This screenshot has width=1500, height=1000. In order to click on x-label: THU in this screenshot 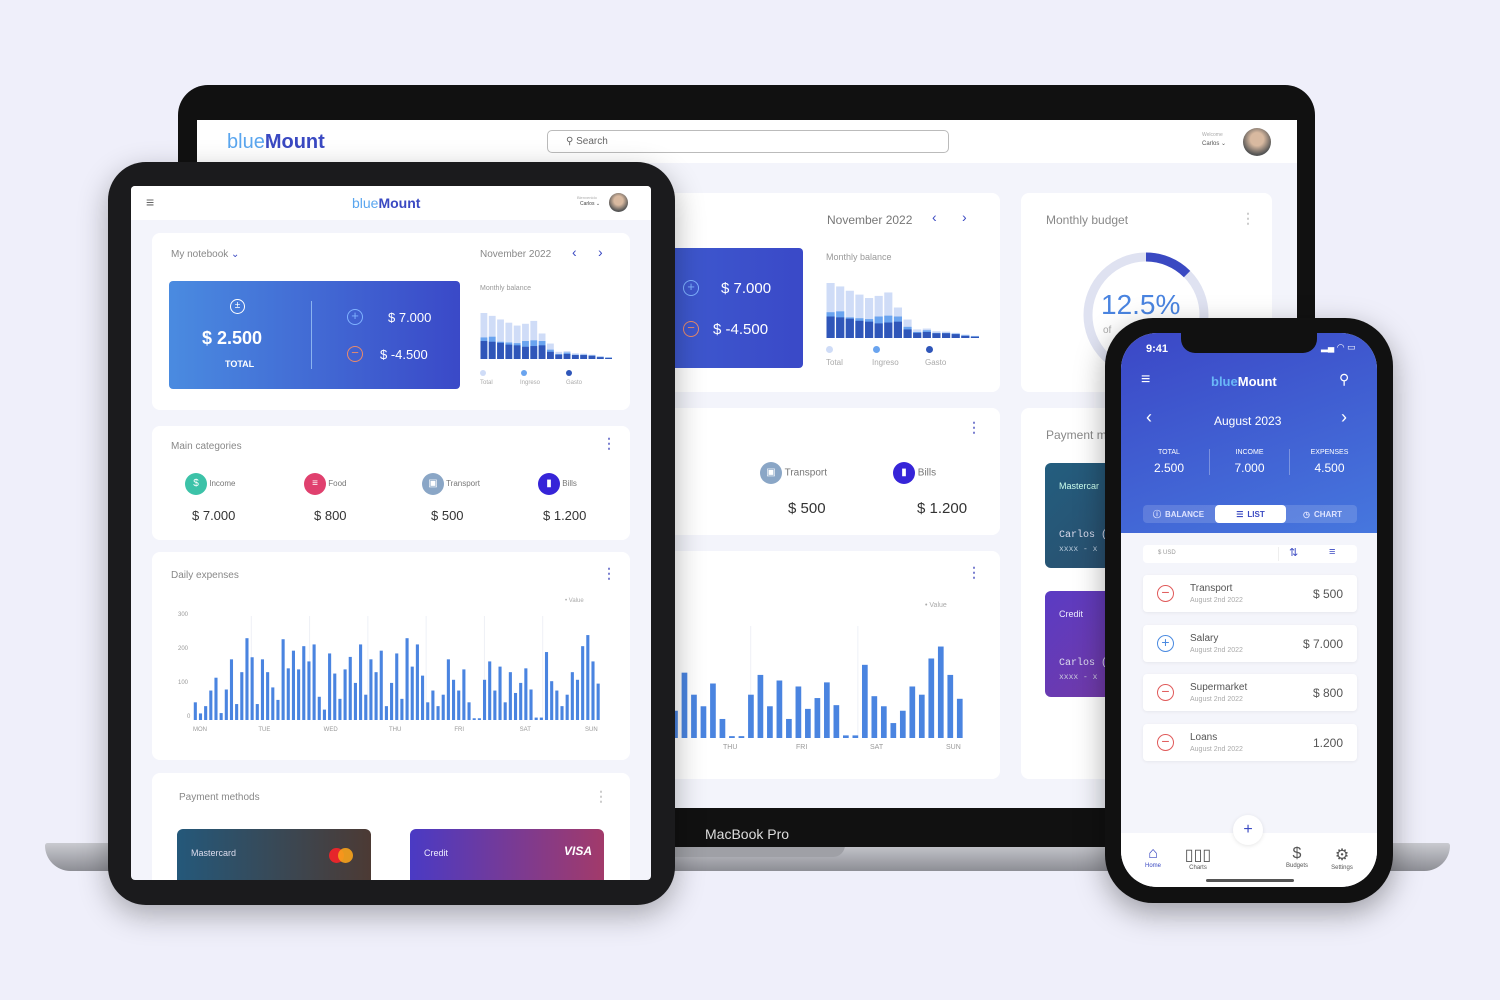, I will do `click(730, 747)`.